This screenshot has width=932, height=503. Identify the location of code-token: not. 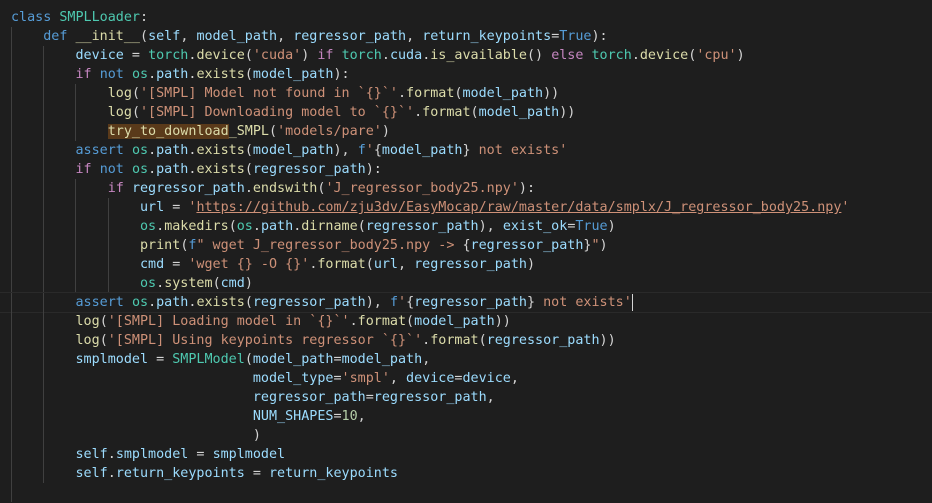
(111, 169).